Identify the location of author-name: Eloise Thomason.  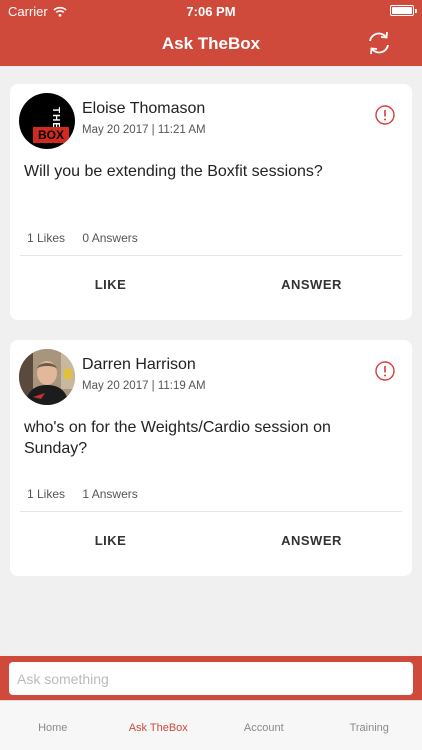
(144, 108).